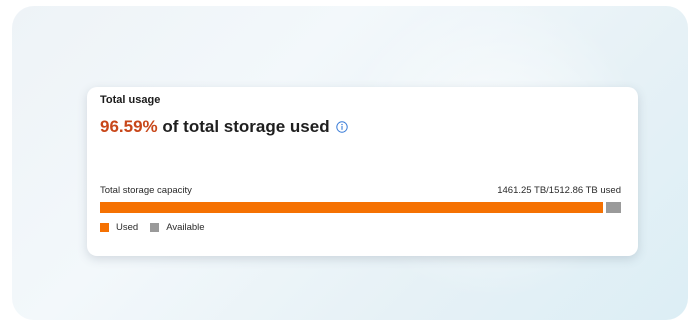 The image size is (694, 322). What do you see at coordinates (127, 227) in the screenshot?
I see `legend-used-label: Used` at bounding box center [127, 227].